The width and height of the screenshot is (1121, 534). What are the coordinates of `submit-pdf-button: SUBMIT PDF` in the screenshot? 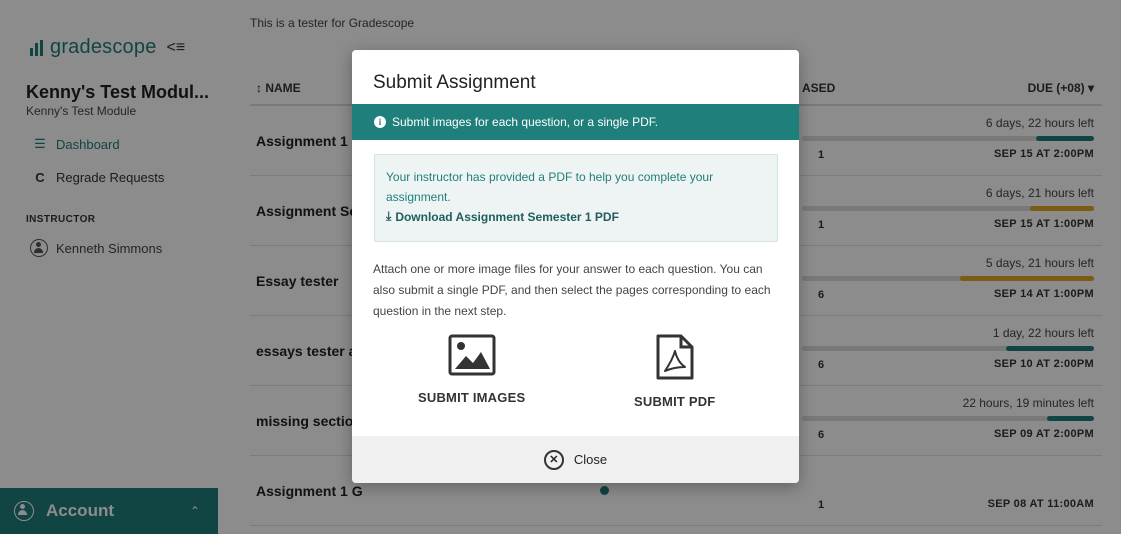 It's located at (674, 371).